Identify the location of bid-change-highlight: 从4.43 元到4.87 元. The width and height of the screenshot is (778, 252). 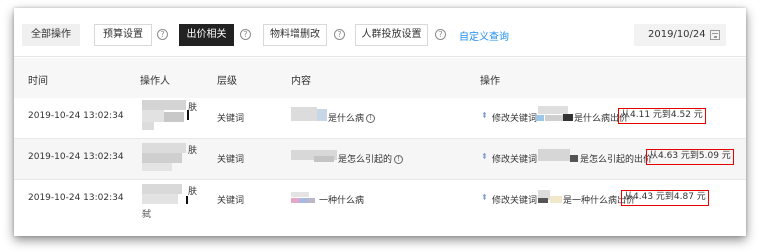
(665, 198).